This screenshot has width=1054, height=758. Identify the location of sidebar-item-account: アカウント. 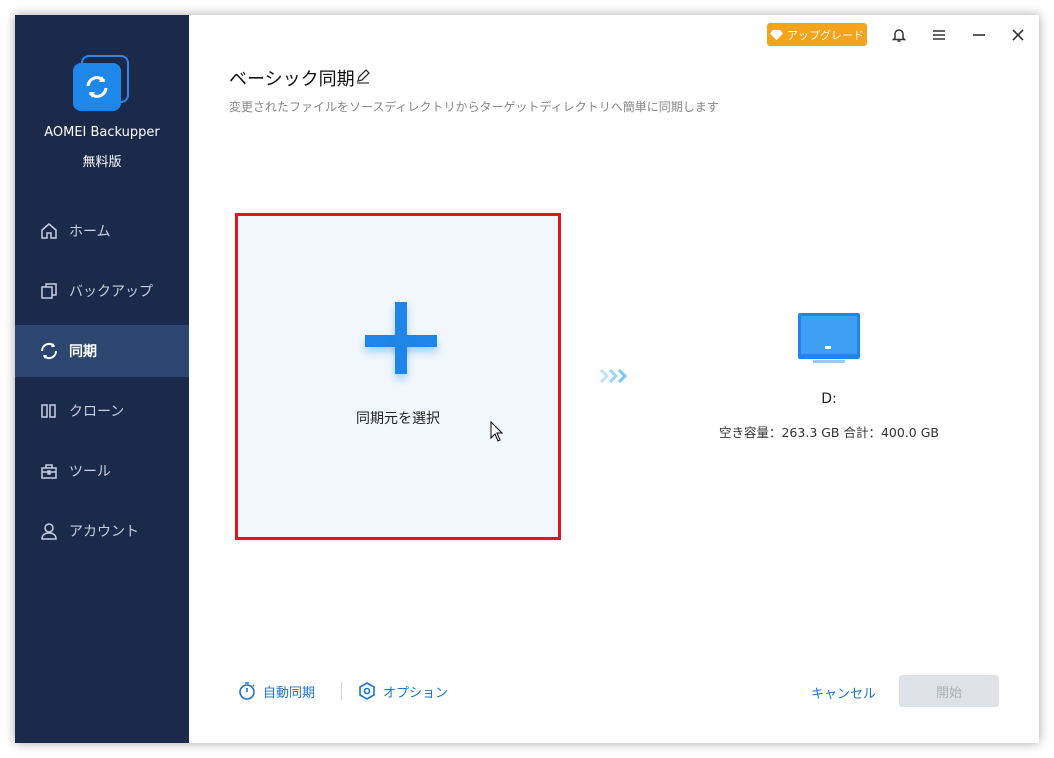
(102, 531).